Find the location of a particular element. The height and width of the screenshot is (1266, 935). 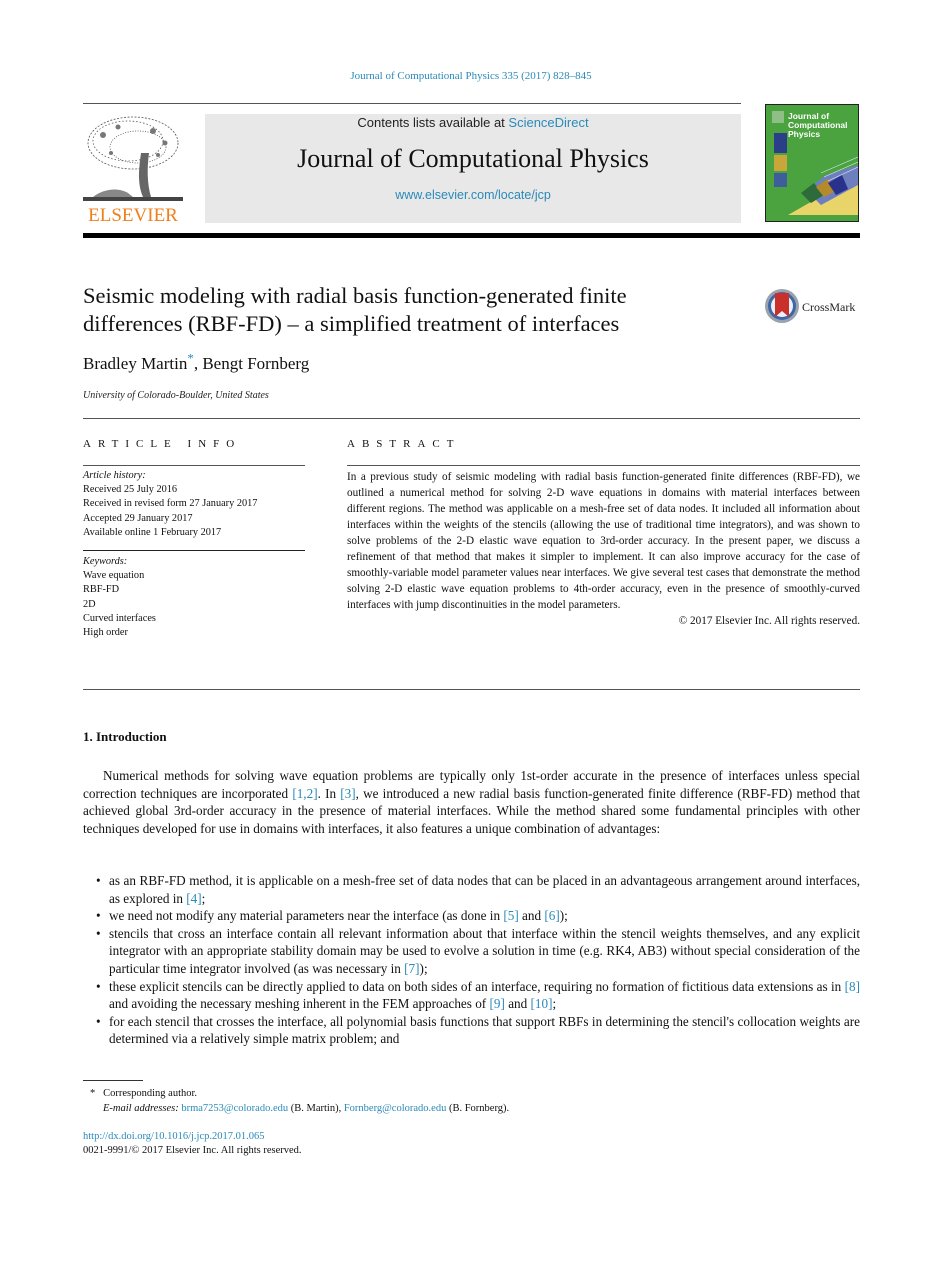

crossmark-button: CrossMark is located at coordinates (814, 306).